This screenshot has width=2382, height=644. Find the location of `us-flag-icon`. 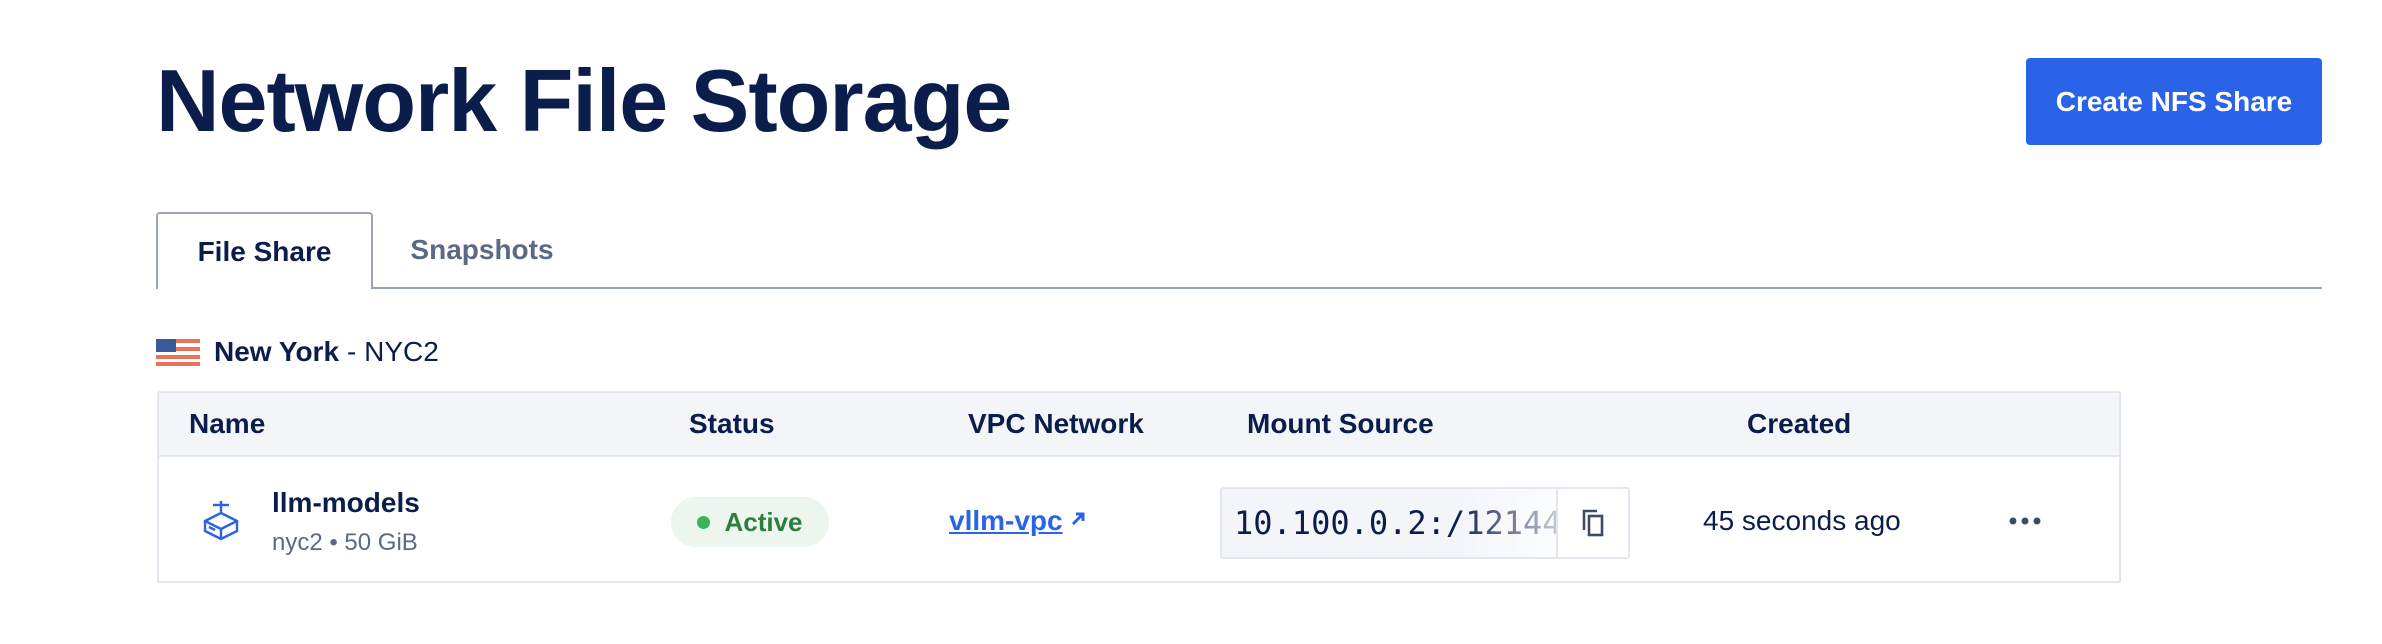

us-flag-icon is located at coordinates (178, 352).